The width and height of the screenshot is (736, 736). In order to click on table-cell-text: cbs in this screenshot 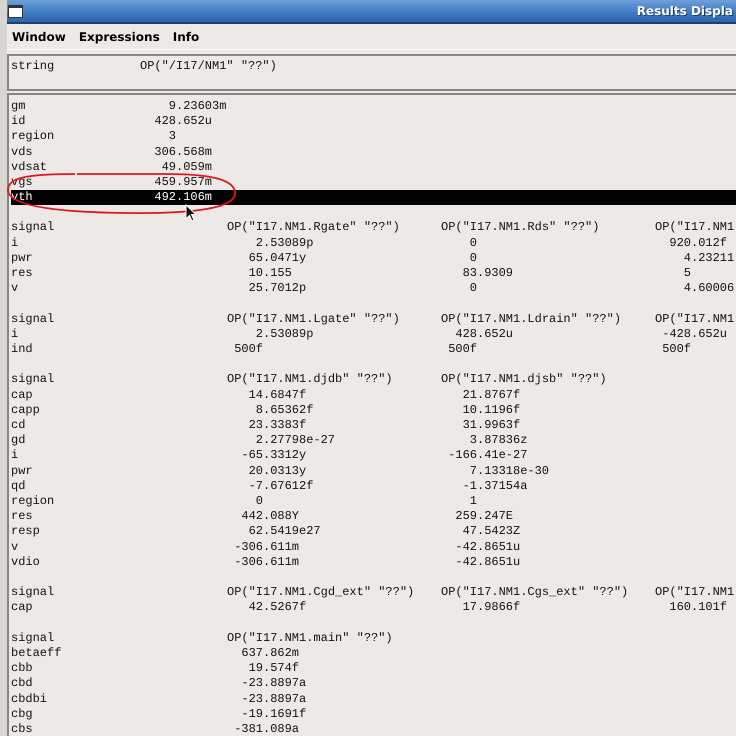, I will do `click(22, 729)`.